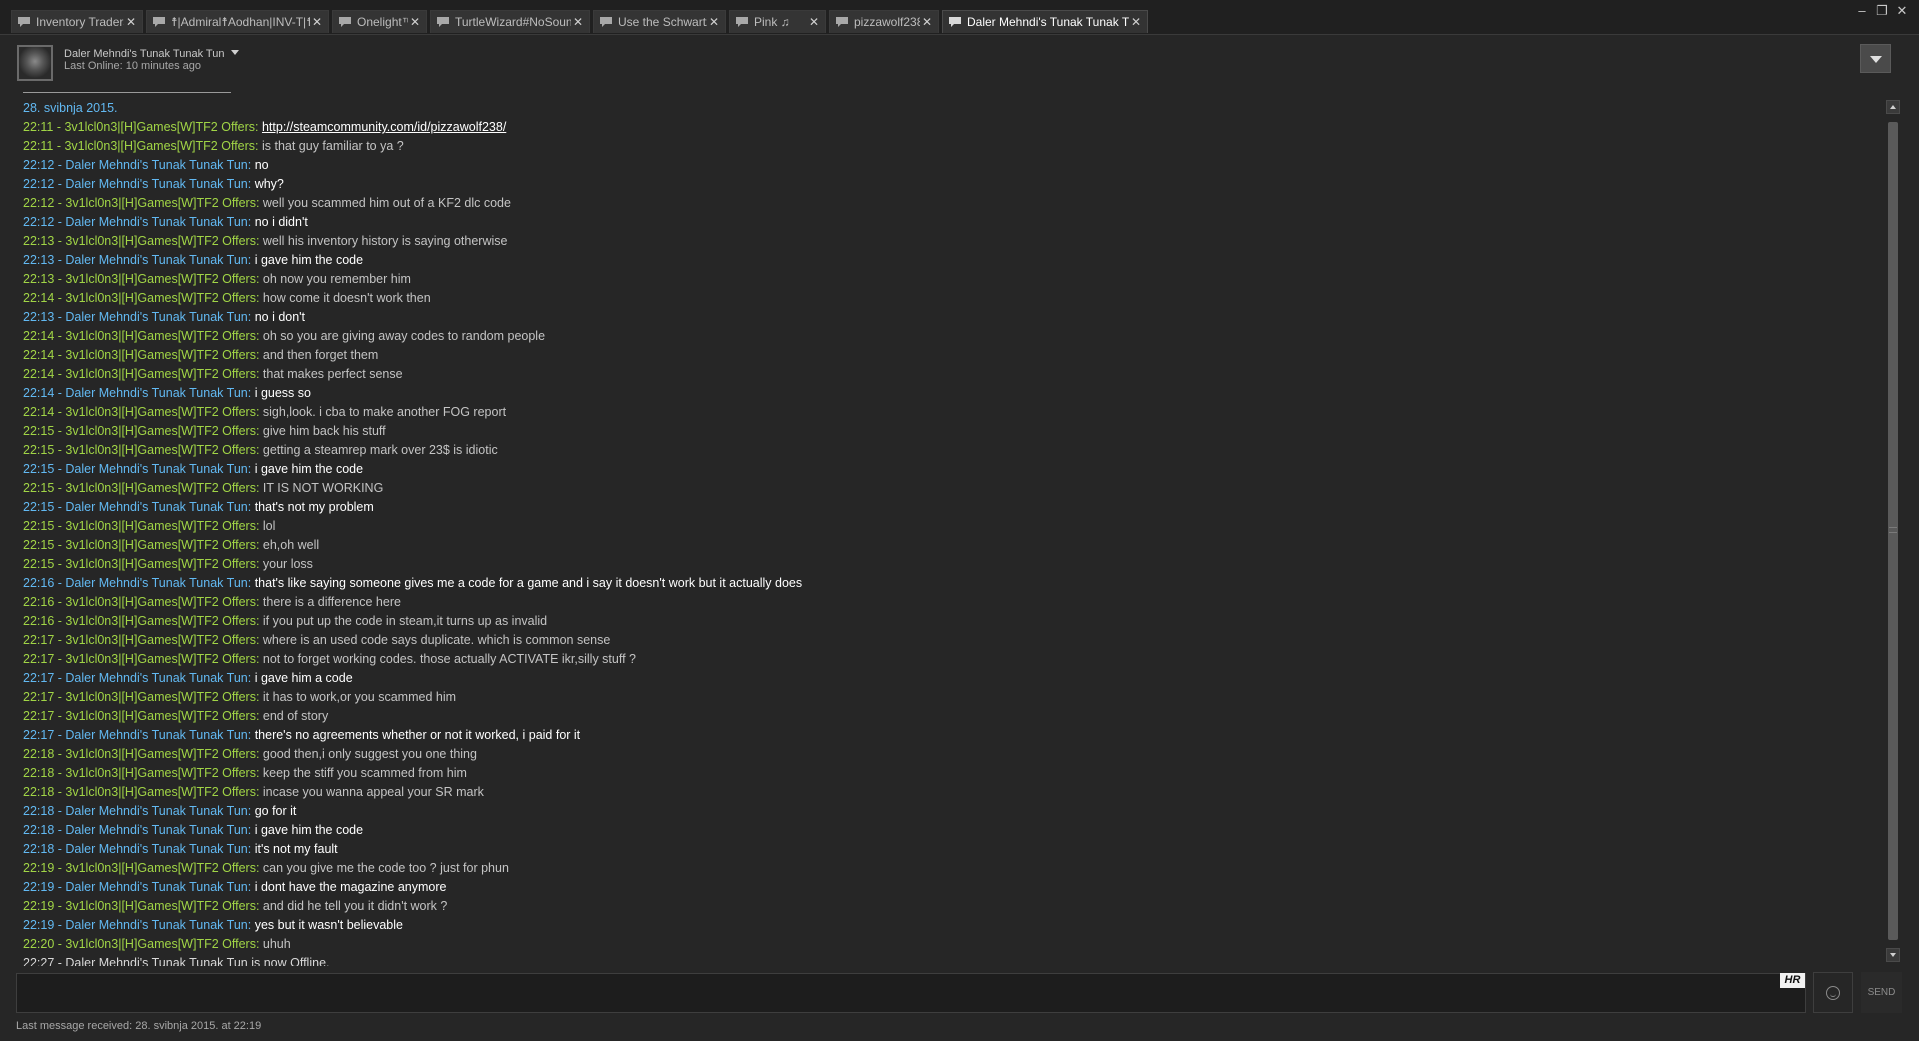 This screenshot has height=1041, width=1919. What do you see at coordinates (331, 602) in the screenshot?
I see `message-text: there is a difference here` at bounding box center [331, 602].